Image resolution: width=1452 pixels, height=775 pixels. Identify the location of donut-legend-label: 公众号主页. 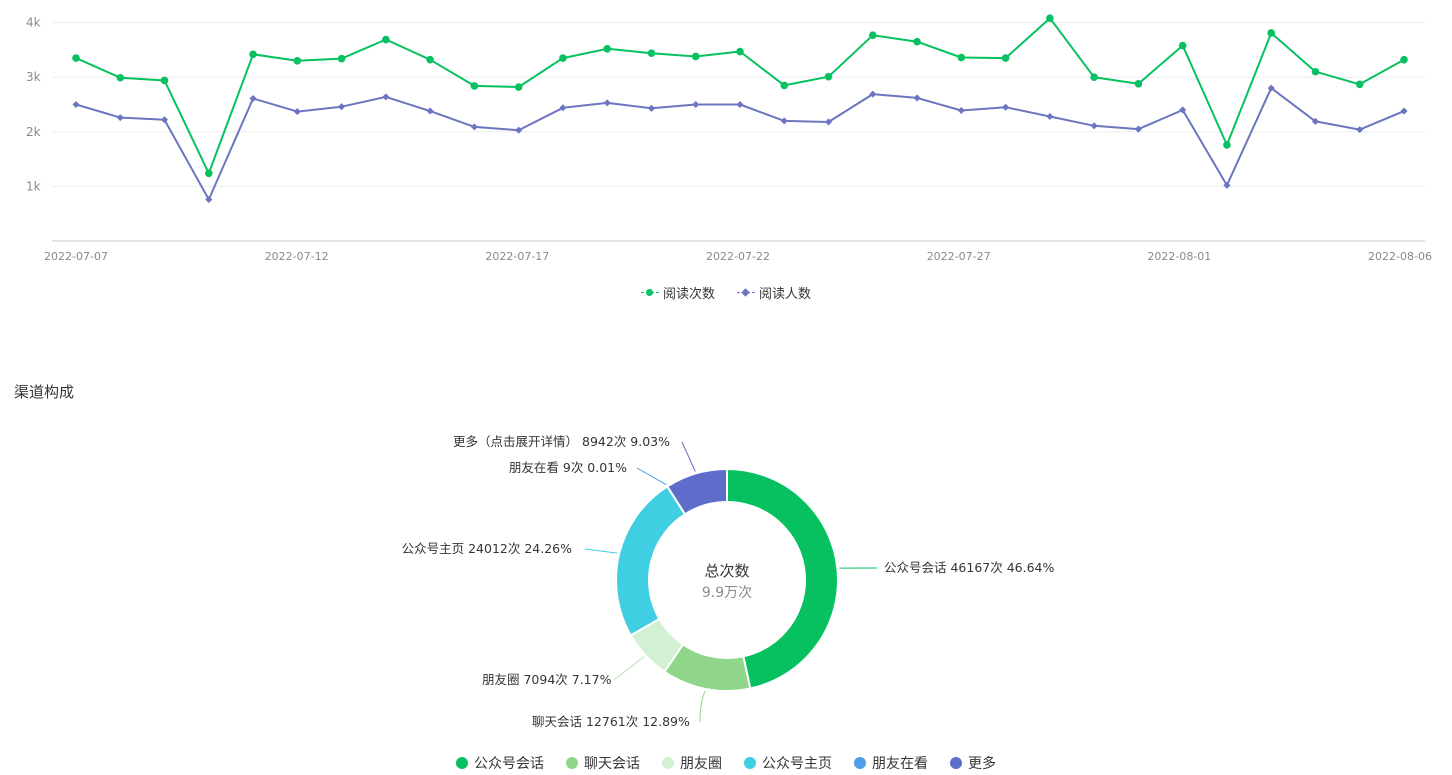
(797, 764).